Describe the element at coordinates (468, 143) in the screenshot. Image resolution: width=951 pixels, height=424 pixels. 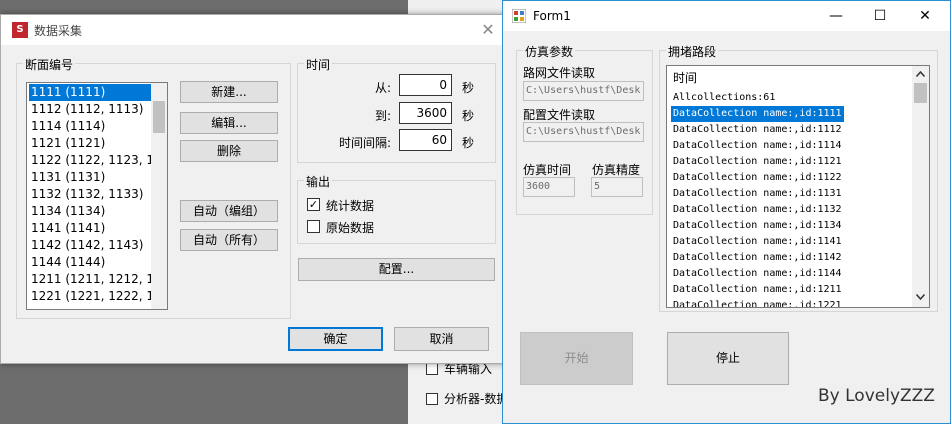
I see `interval-unit: 秒` at that location.